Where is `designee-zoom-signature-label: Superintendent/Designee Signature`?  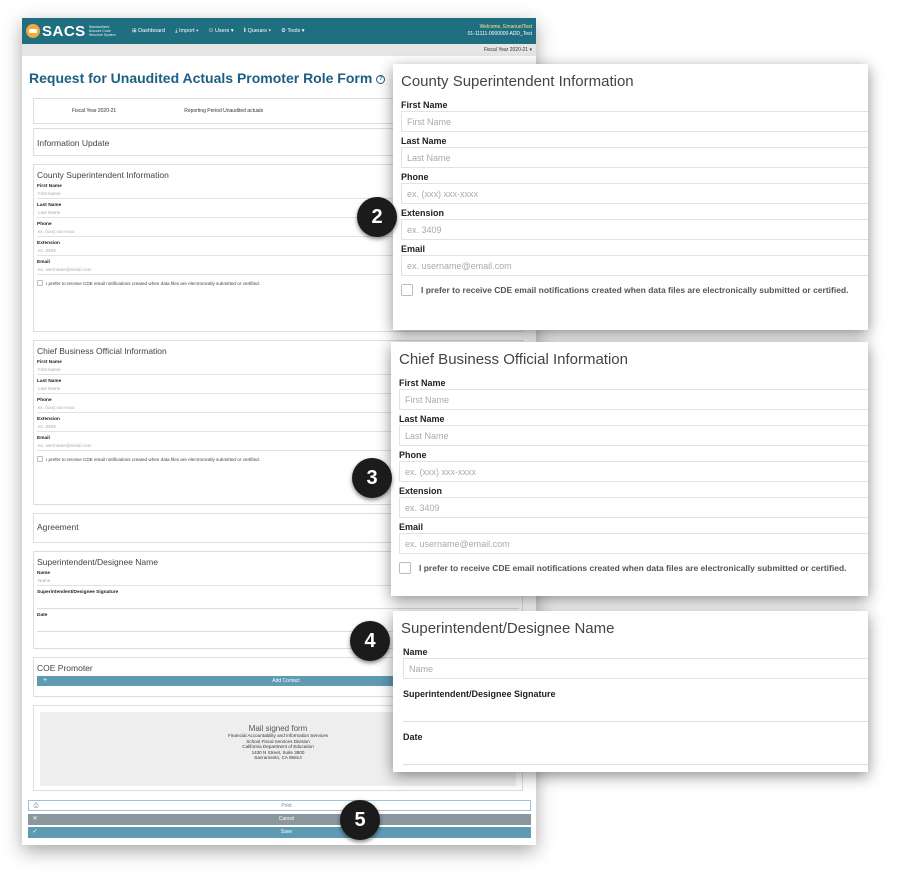
designee-zoom-signature-label: Superintendent/Designee Signature is located at coordinates (479, 694).